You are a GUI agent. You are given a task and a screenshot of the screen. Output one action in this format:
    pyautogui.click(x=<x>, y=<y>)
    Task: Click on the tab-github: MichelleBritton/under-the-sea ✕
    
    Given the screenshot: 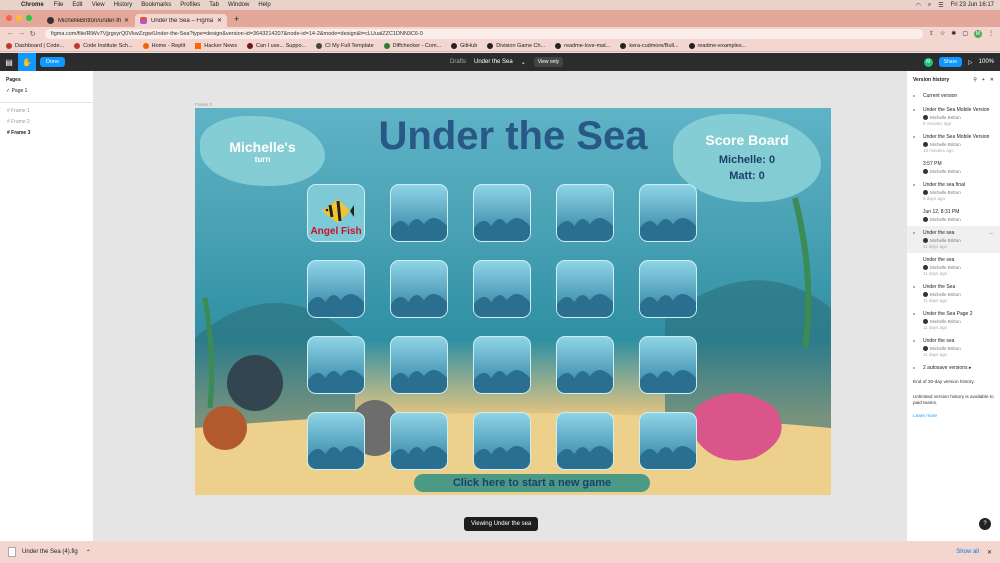 What is the action you would take?
    pyautogui.click(x=88, y=20)
    